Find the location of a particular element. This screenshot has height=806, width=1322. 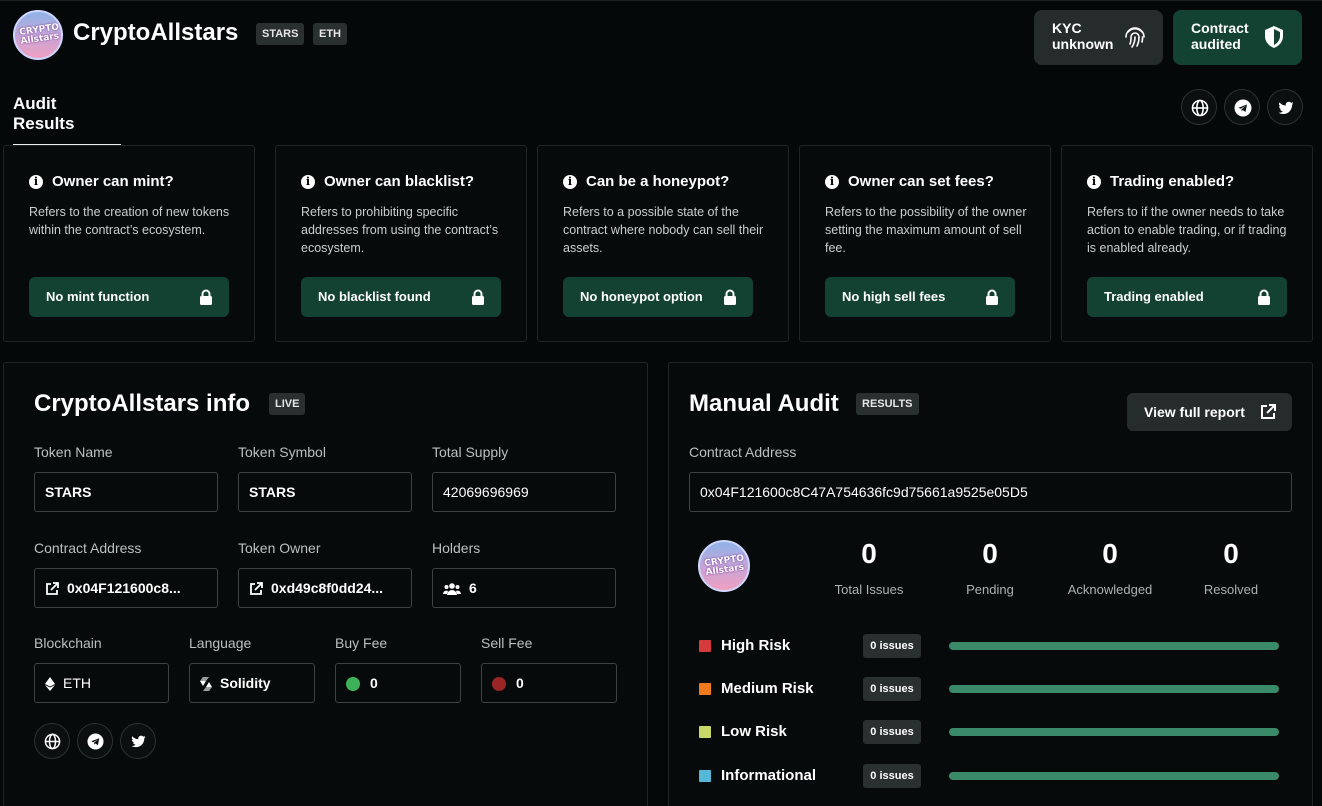

risk-row-medium: Medium Risk 0 issues is located at coordinates (994, 689).